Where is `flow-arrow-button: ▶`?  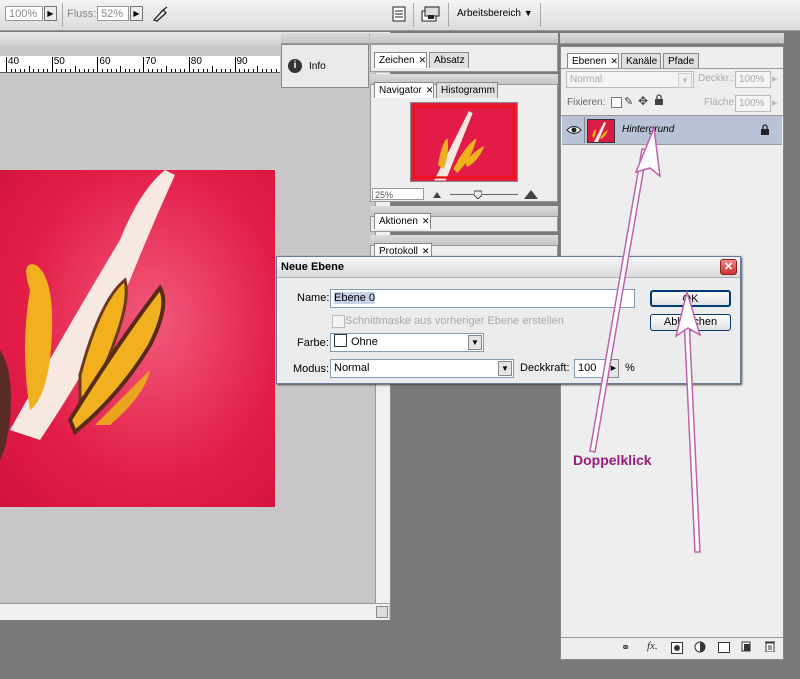 flow-arrow-button: ▶ is located at coordinates (136, 13).